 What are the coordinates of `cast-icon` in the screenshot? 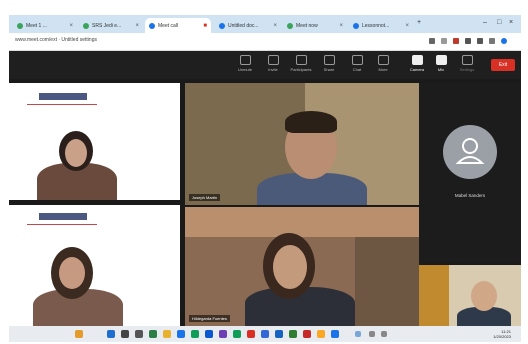 It's located at (432, 41).